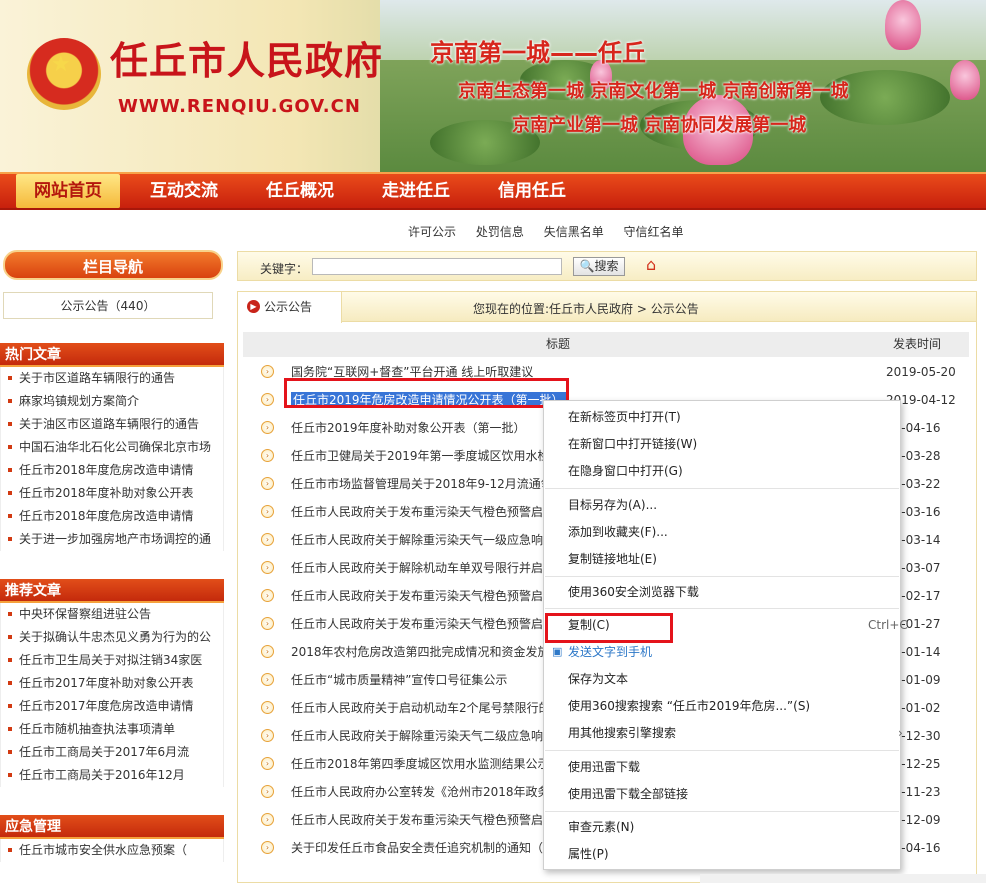 The image size is (986, 883). I want to click on row-title-link: 任丘市人民政府关于启动机动车2个尾号禁限行的, so click(421, 708).